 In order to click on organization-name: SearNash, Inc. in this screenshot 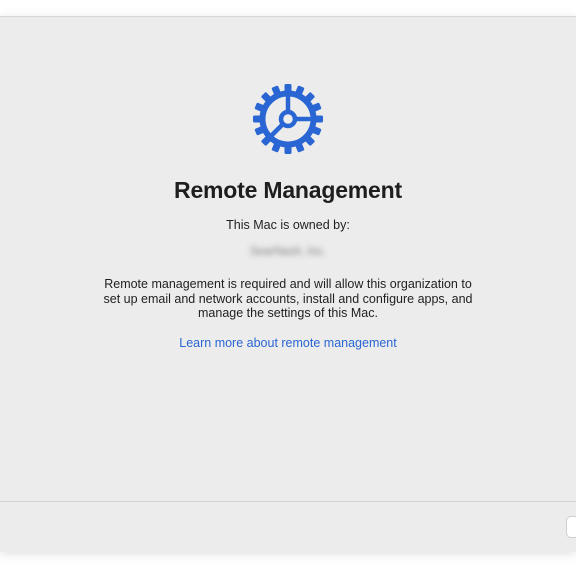, I will do `click(288, 252)`.